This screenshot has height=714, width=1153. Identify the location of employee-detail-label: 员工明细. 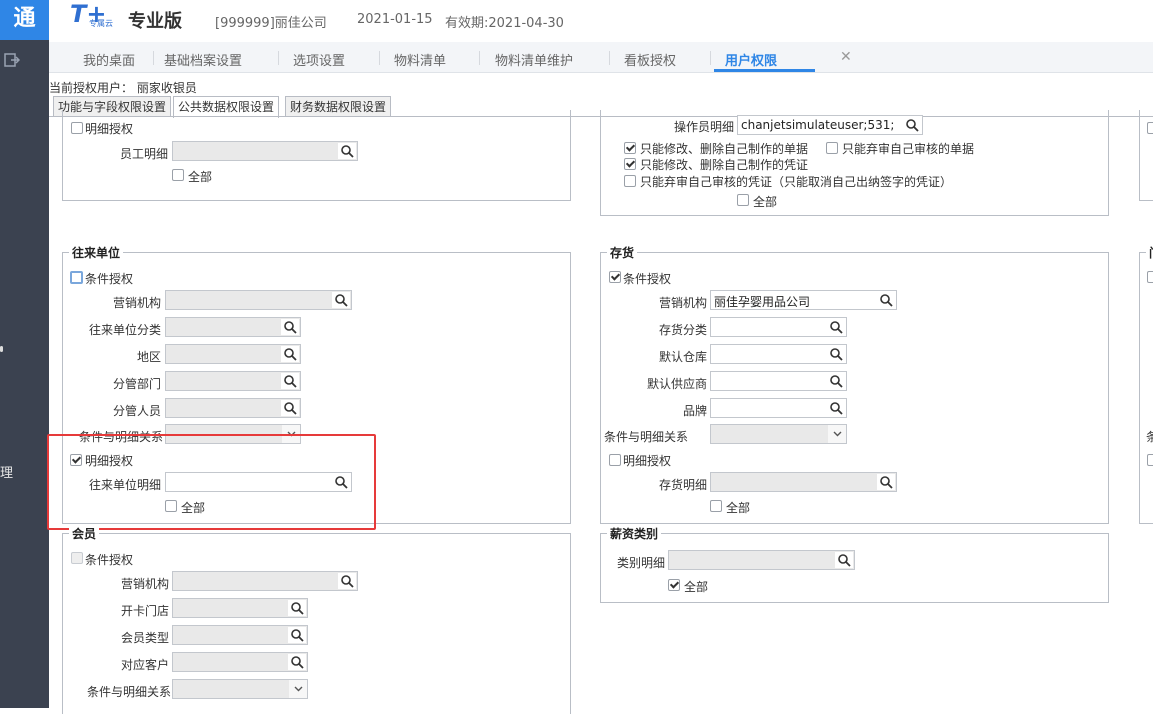
(143, 154).